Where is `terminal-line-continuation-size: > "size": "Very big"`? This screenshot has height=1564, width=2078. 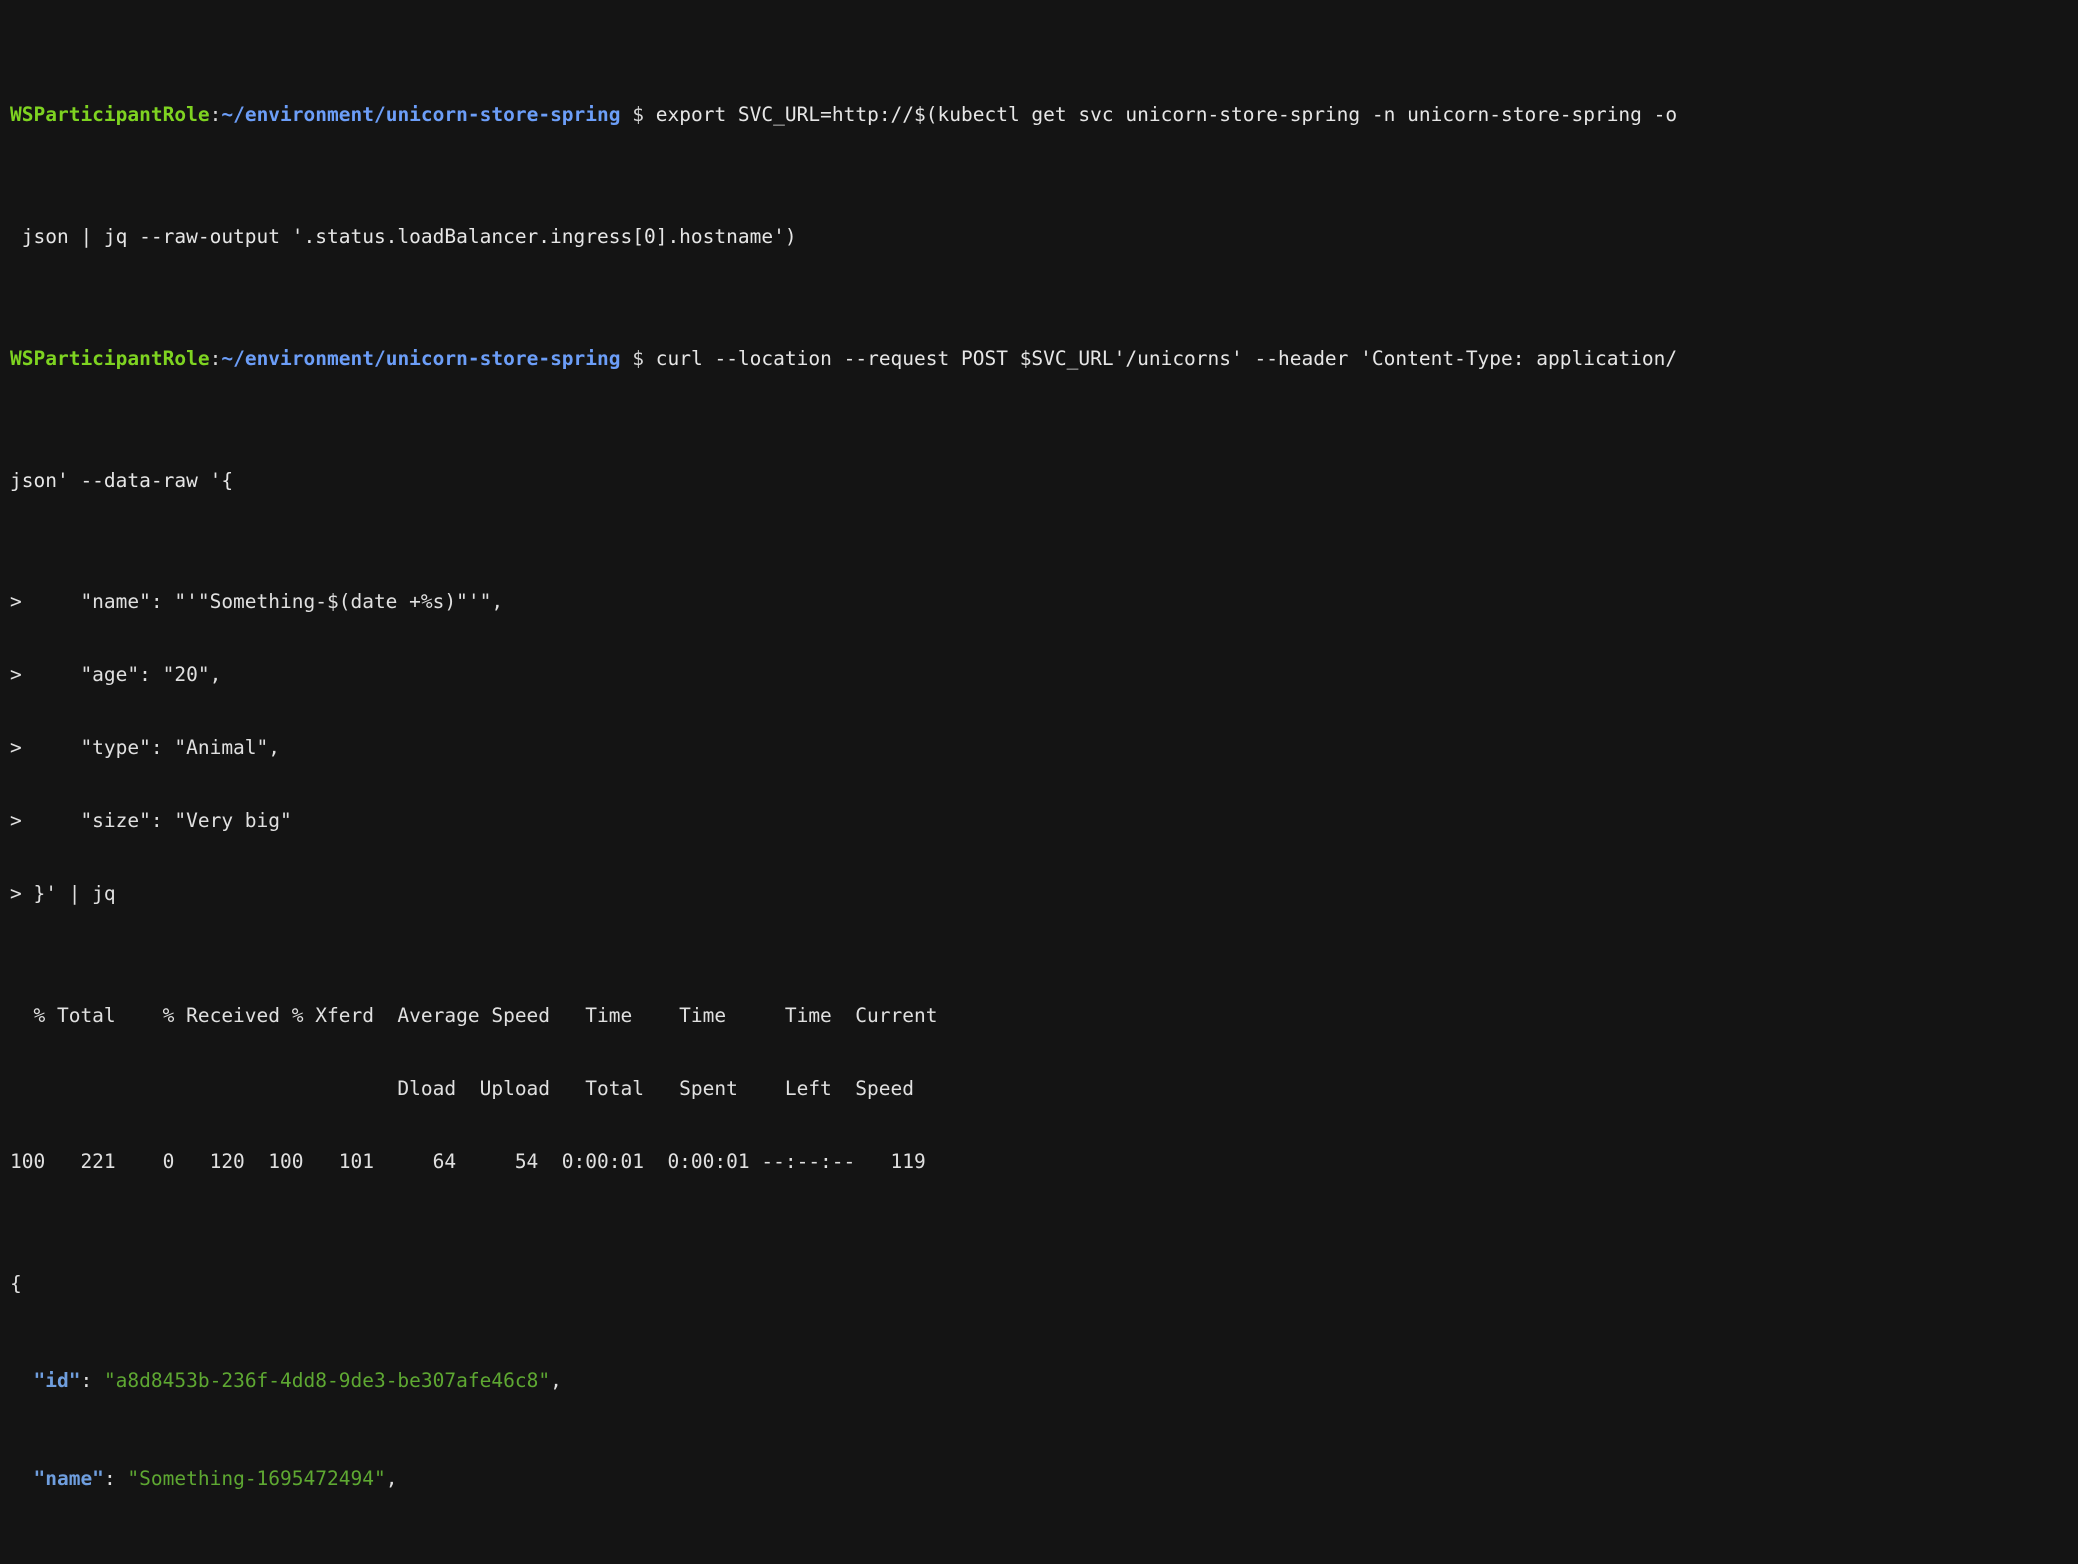
terminal-line-continuation-size: > "size": "Very big" is located at coordinates (1039, 821).